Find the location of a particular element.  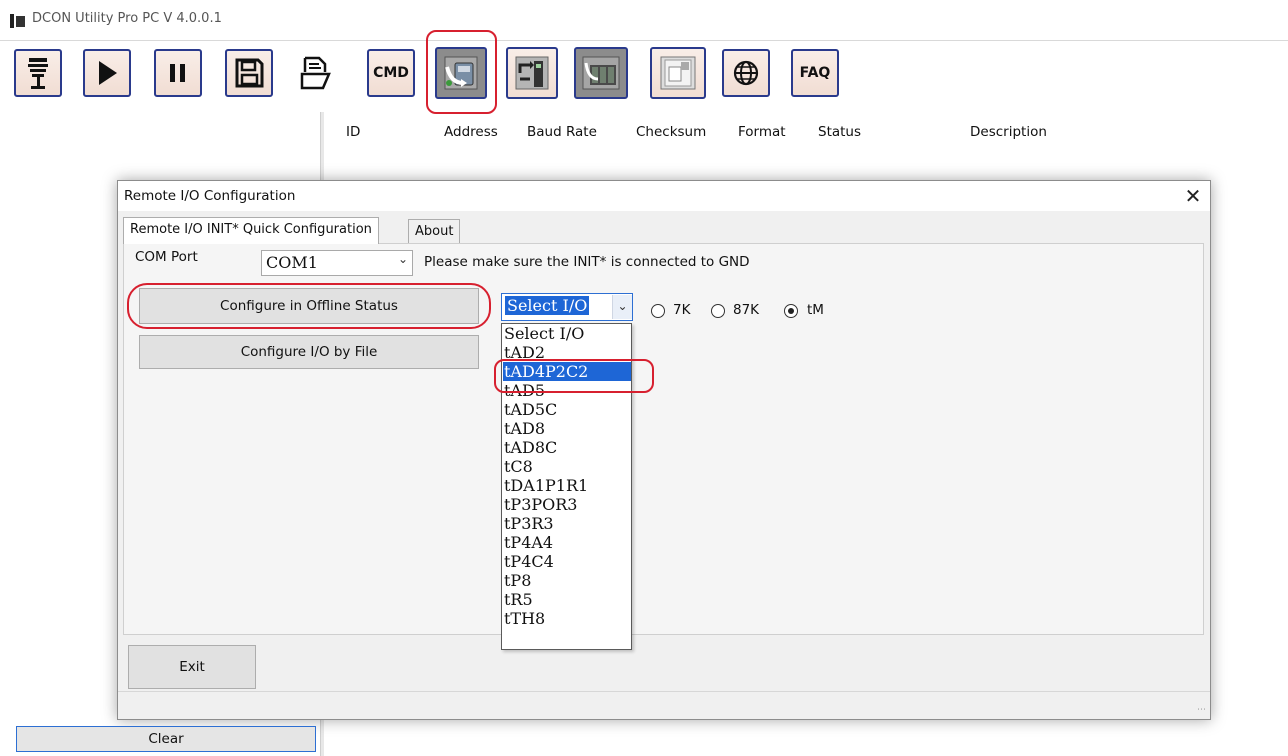

open-button is located at coordinates (316, 73).